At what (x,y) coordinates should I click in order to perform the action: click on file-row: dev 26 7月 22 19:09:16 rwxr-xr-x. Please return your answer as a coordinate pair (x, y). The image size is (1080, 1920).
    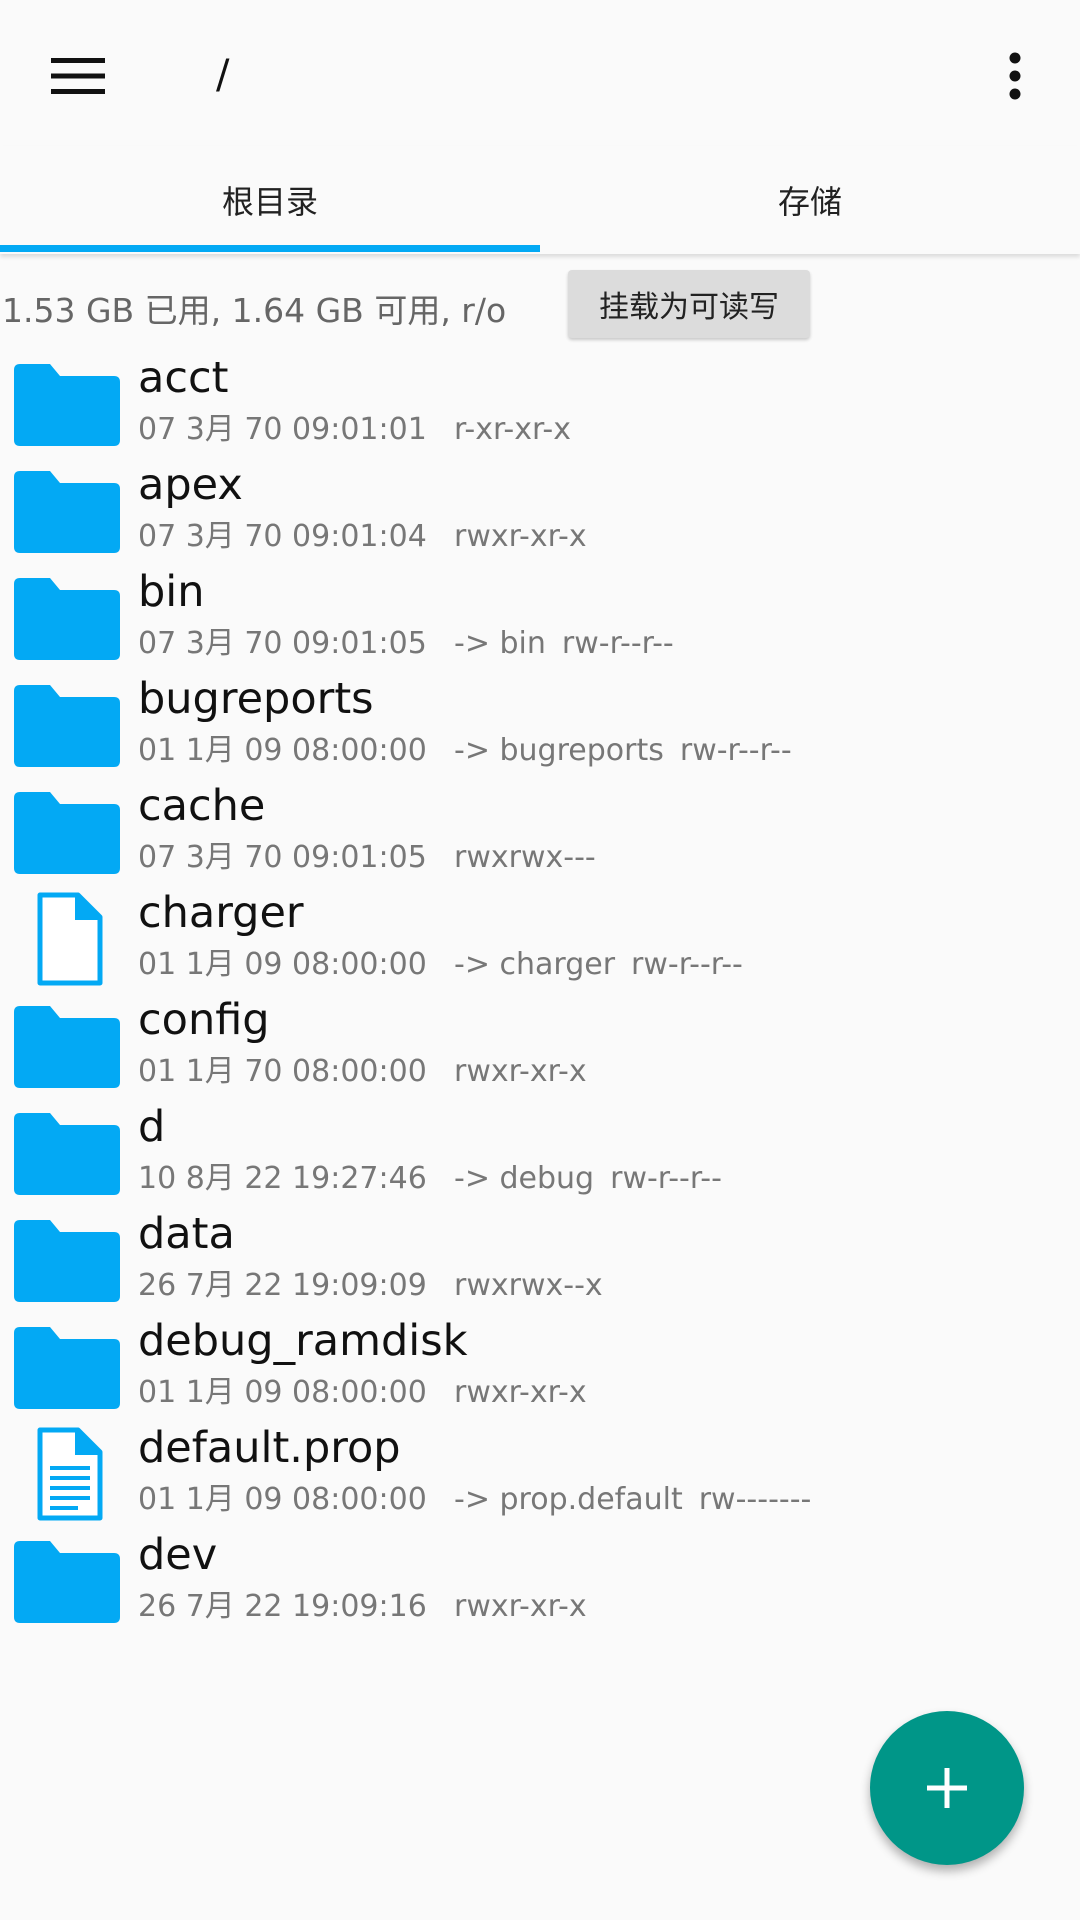
    Looking at the image, I should click on (540, 1586).